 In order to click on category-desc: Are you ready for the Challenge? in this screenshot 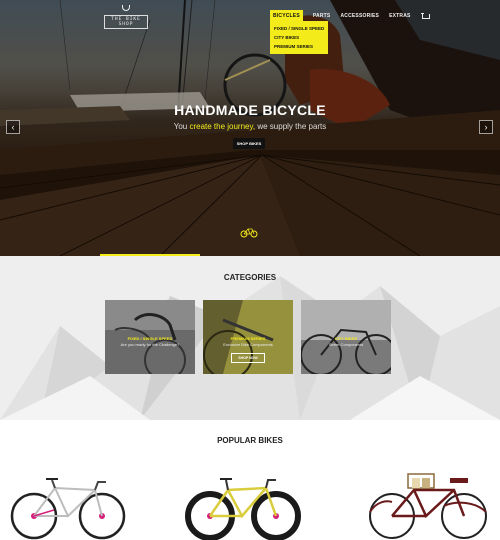, I will do `click(150, 344)`.